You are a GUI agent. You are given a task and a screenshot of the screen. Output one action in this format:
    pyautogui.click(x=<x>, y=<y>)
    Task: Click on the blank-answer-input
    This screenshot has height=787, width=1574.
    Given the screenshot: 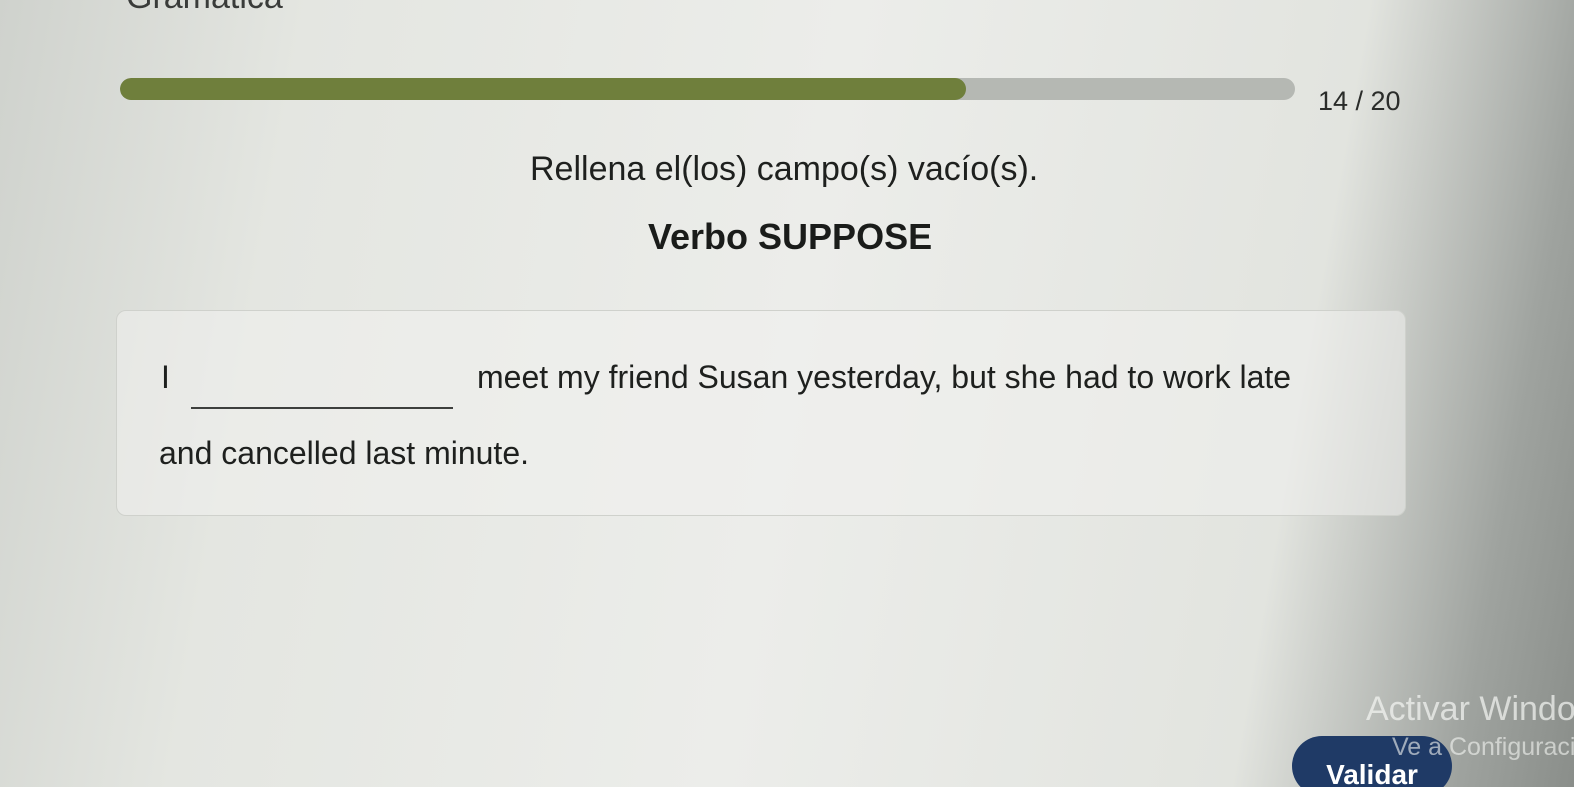 What is the action you would take?
    pyautogui.click(x=322, y=386)
    